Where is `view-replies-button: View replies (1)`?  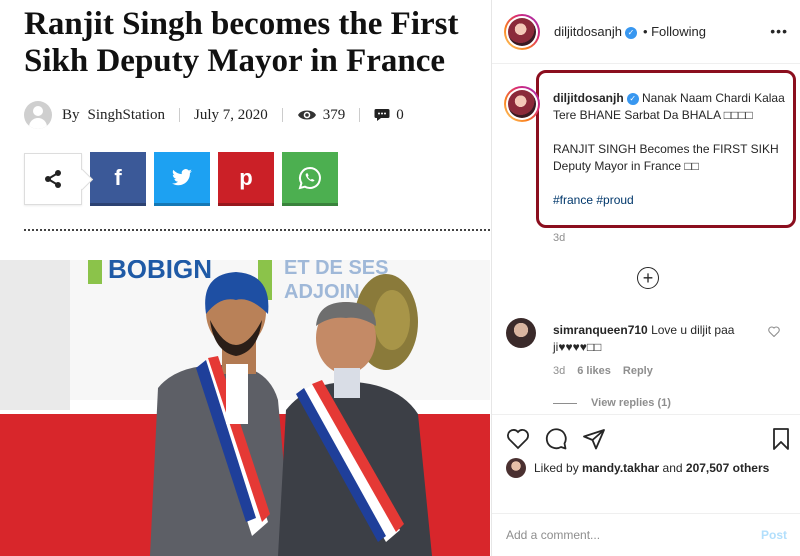 view-replies-button: View replies (1) is located at coordinates (612, 403).